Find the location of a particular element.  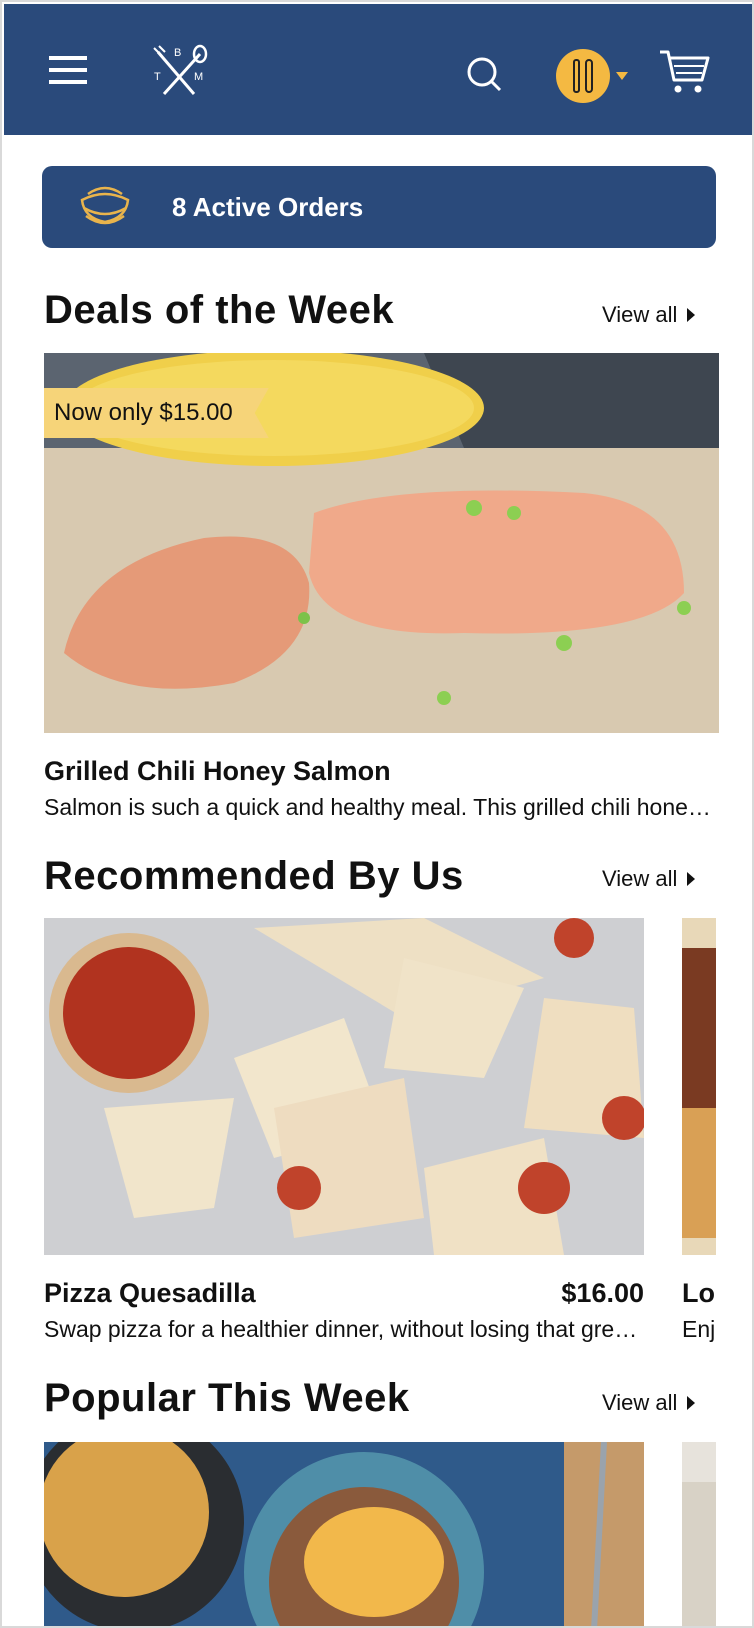

logo-letter-m: M is located at coordinates (198, 77).